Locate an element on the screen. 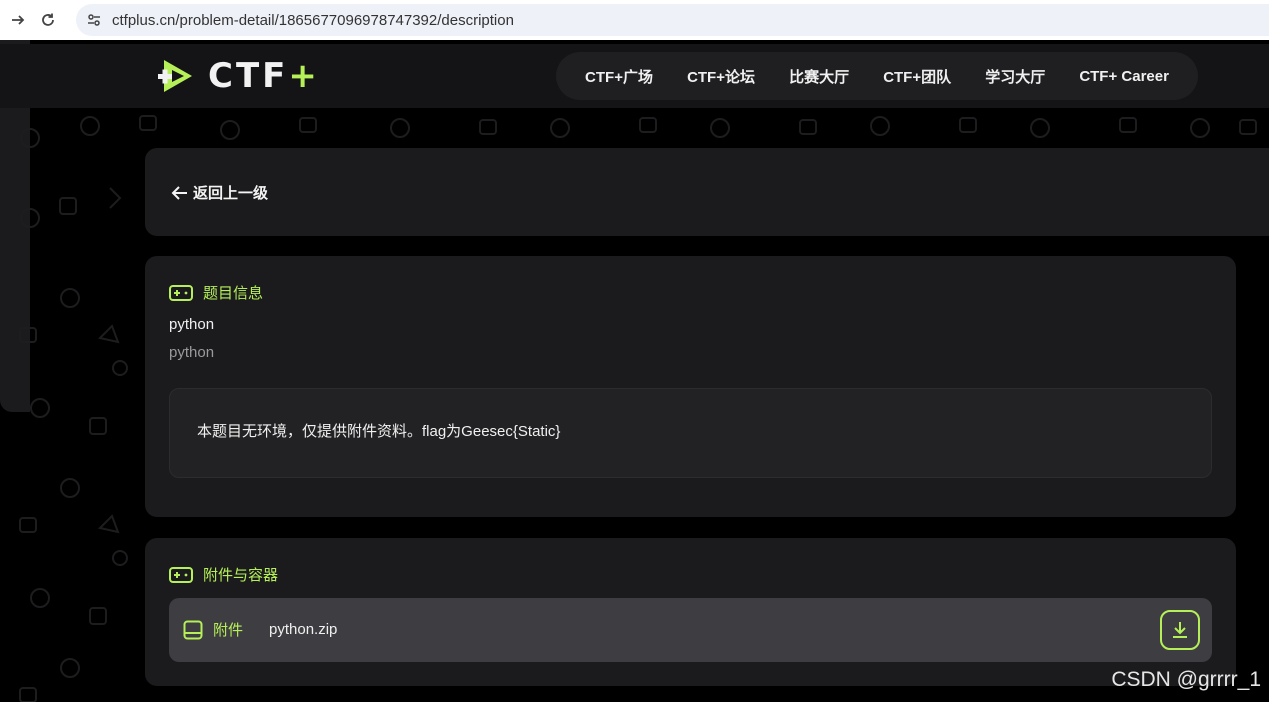 The height and width of the screenshot is (702, 1269). arrow-right-icon is located at coordinates (18, 20).